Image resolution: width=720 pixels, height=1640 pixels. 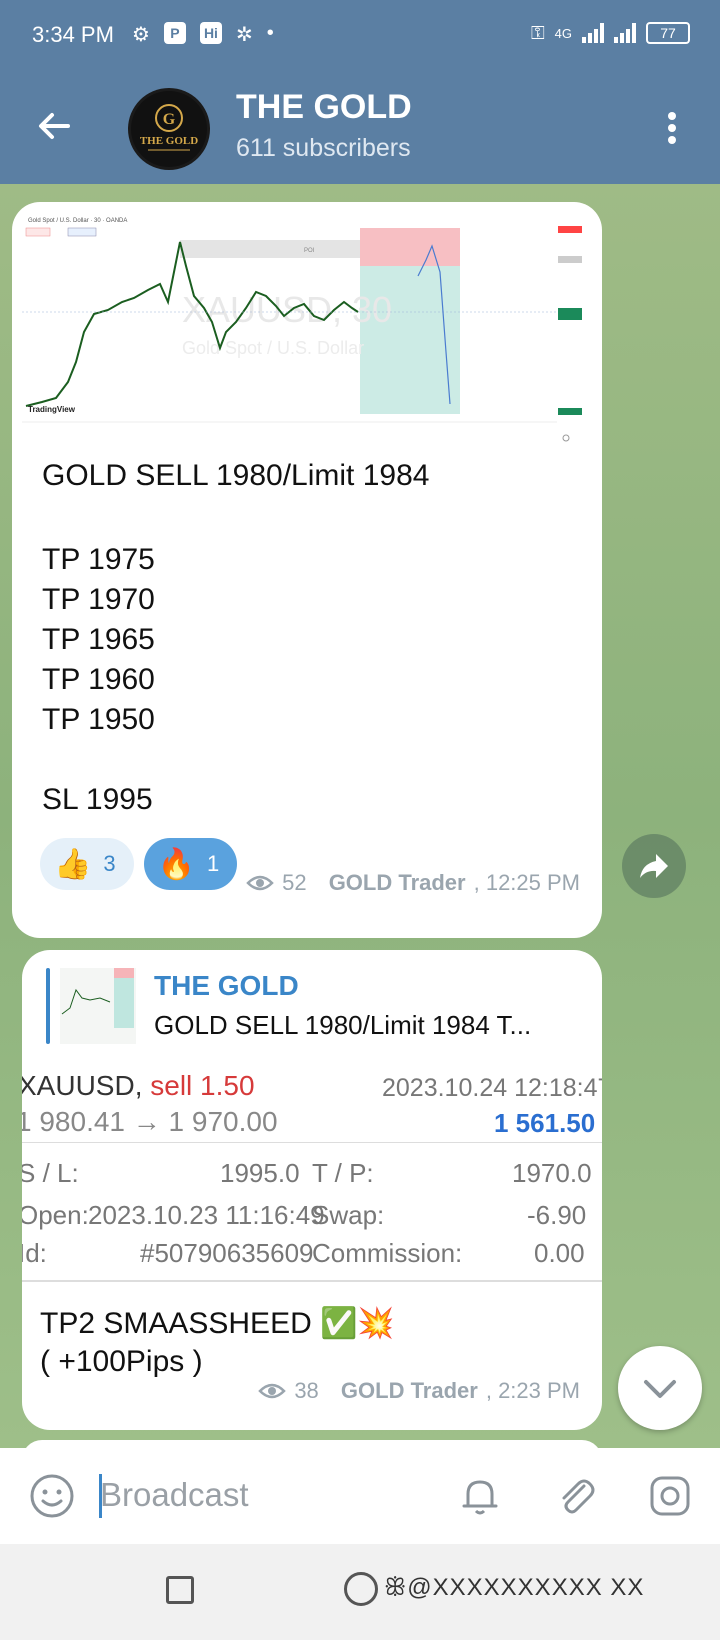 I want to click on post1-line-tp2: TP 1970, so click(x=98, y=599).